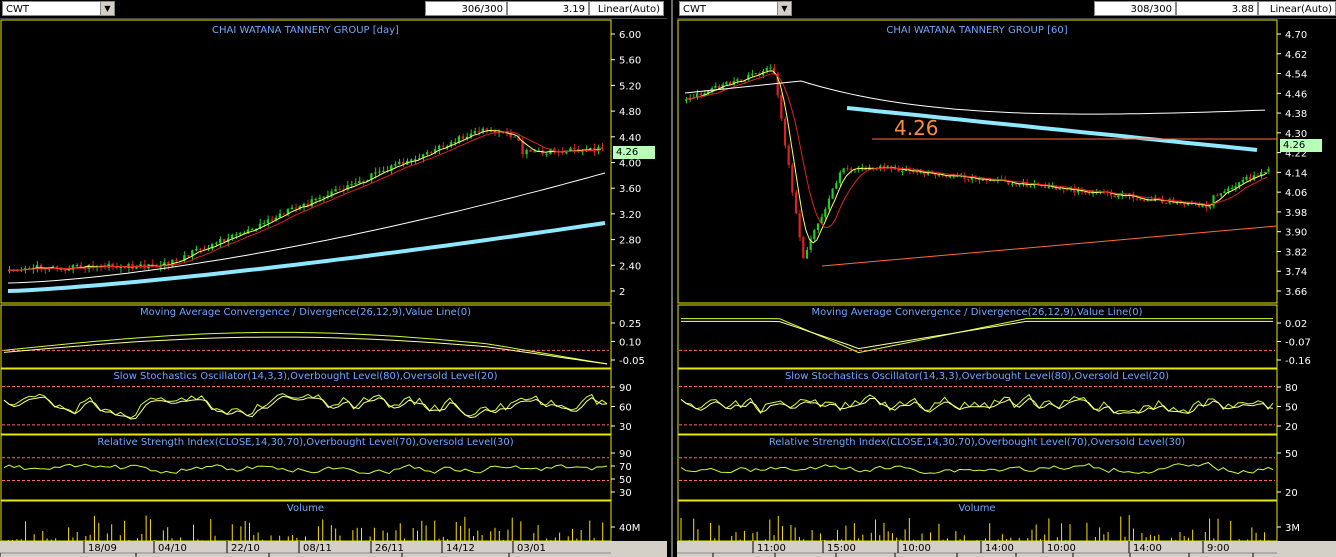  I want to click on date-label: 14/12, so click(460, 548).